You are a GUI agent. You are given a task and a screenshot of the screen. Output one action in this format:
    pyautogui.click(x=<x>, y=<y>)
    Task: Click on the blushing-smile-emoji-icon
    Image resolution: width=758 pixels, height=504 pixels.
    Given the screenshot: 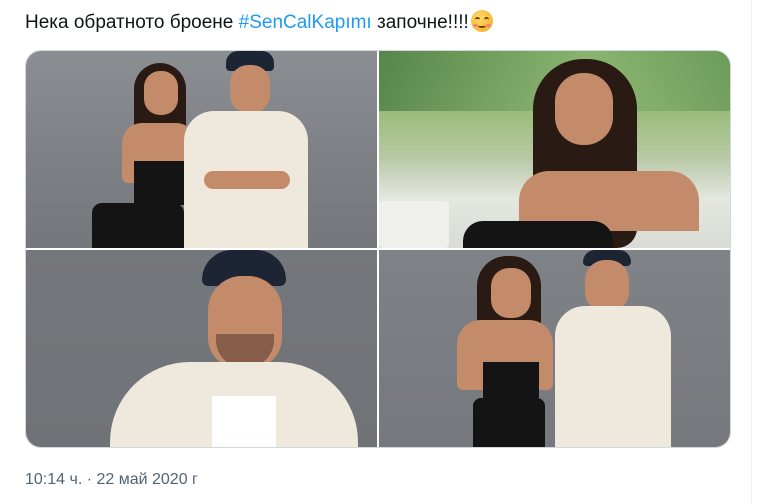 What is the action you would take?
    pyautogui.click(x=481, y=21)
    